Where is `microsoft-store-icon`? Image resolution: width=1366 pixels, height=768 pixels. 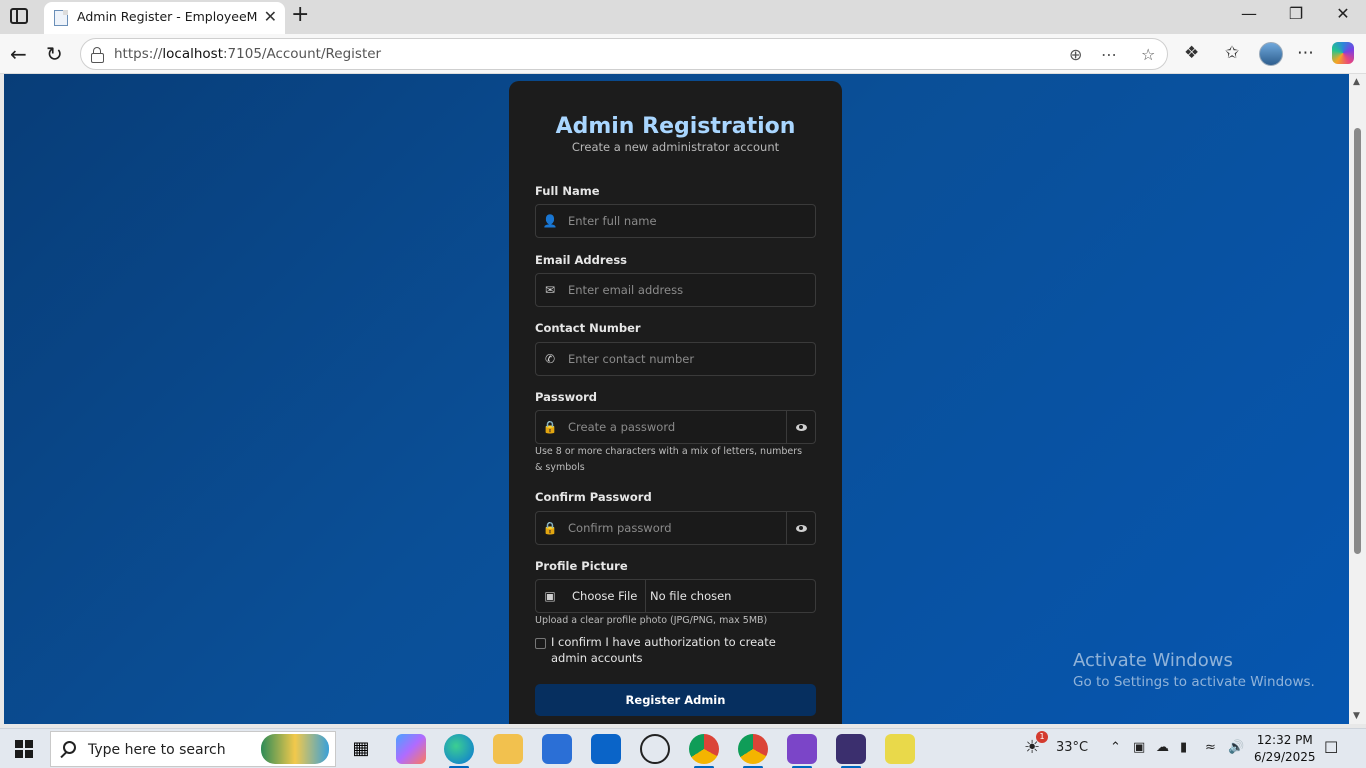 microsoft-store-icon is located at coordinates (557, 749).